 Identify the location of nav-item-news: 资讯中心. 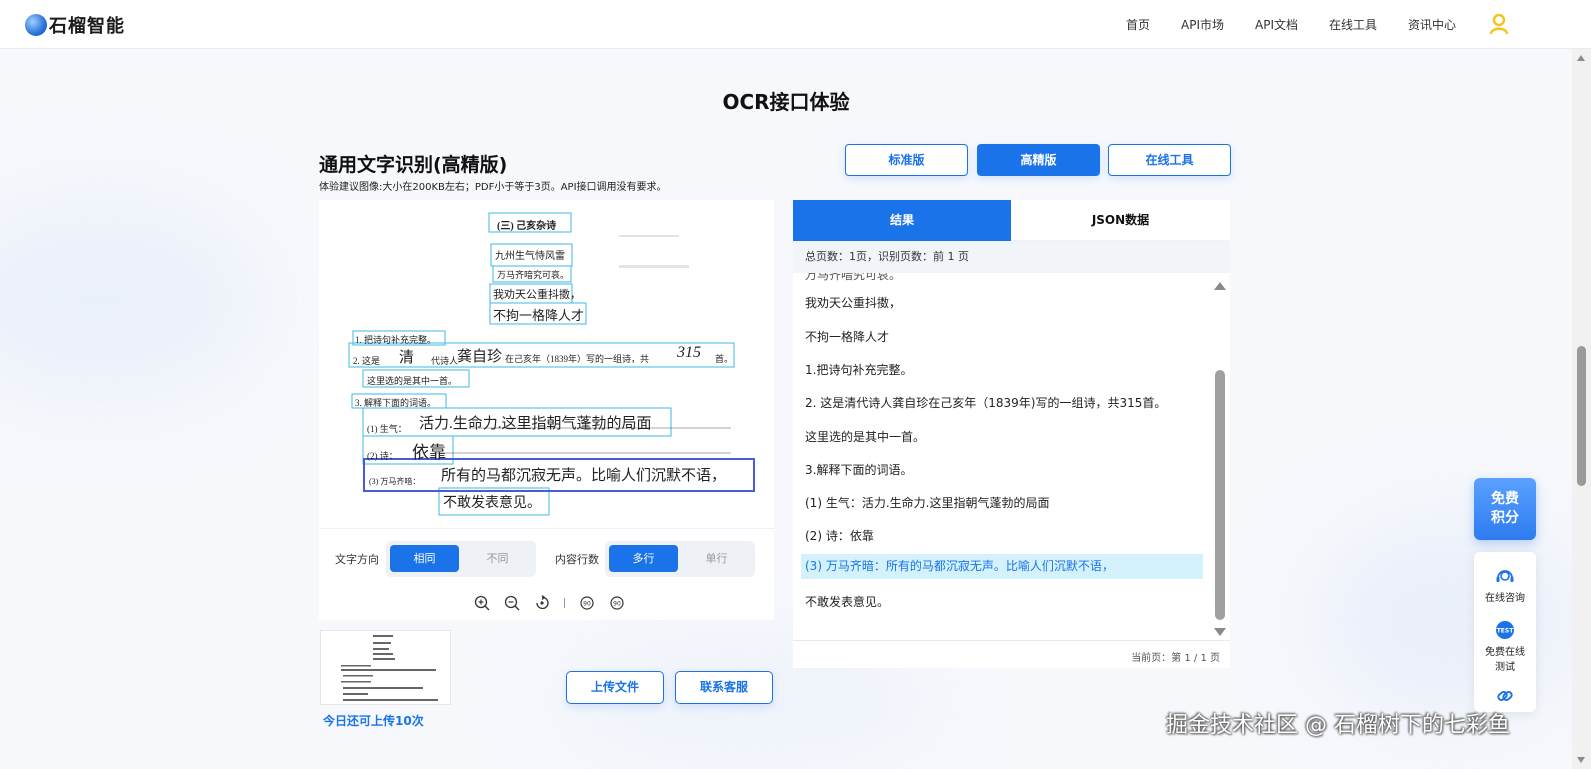
(1432, 24).